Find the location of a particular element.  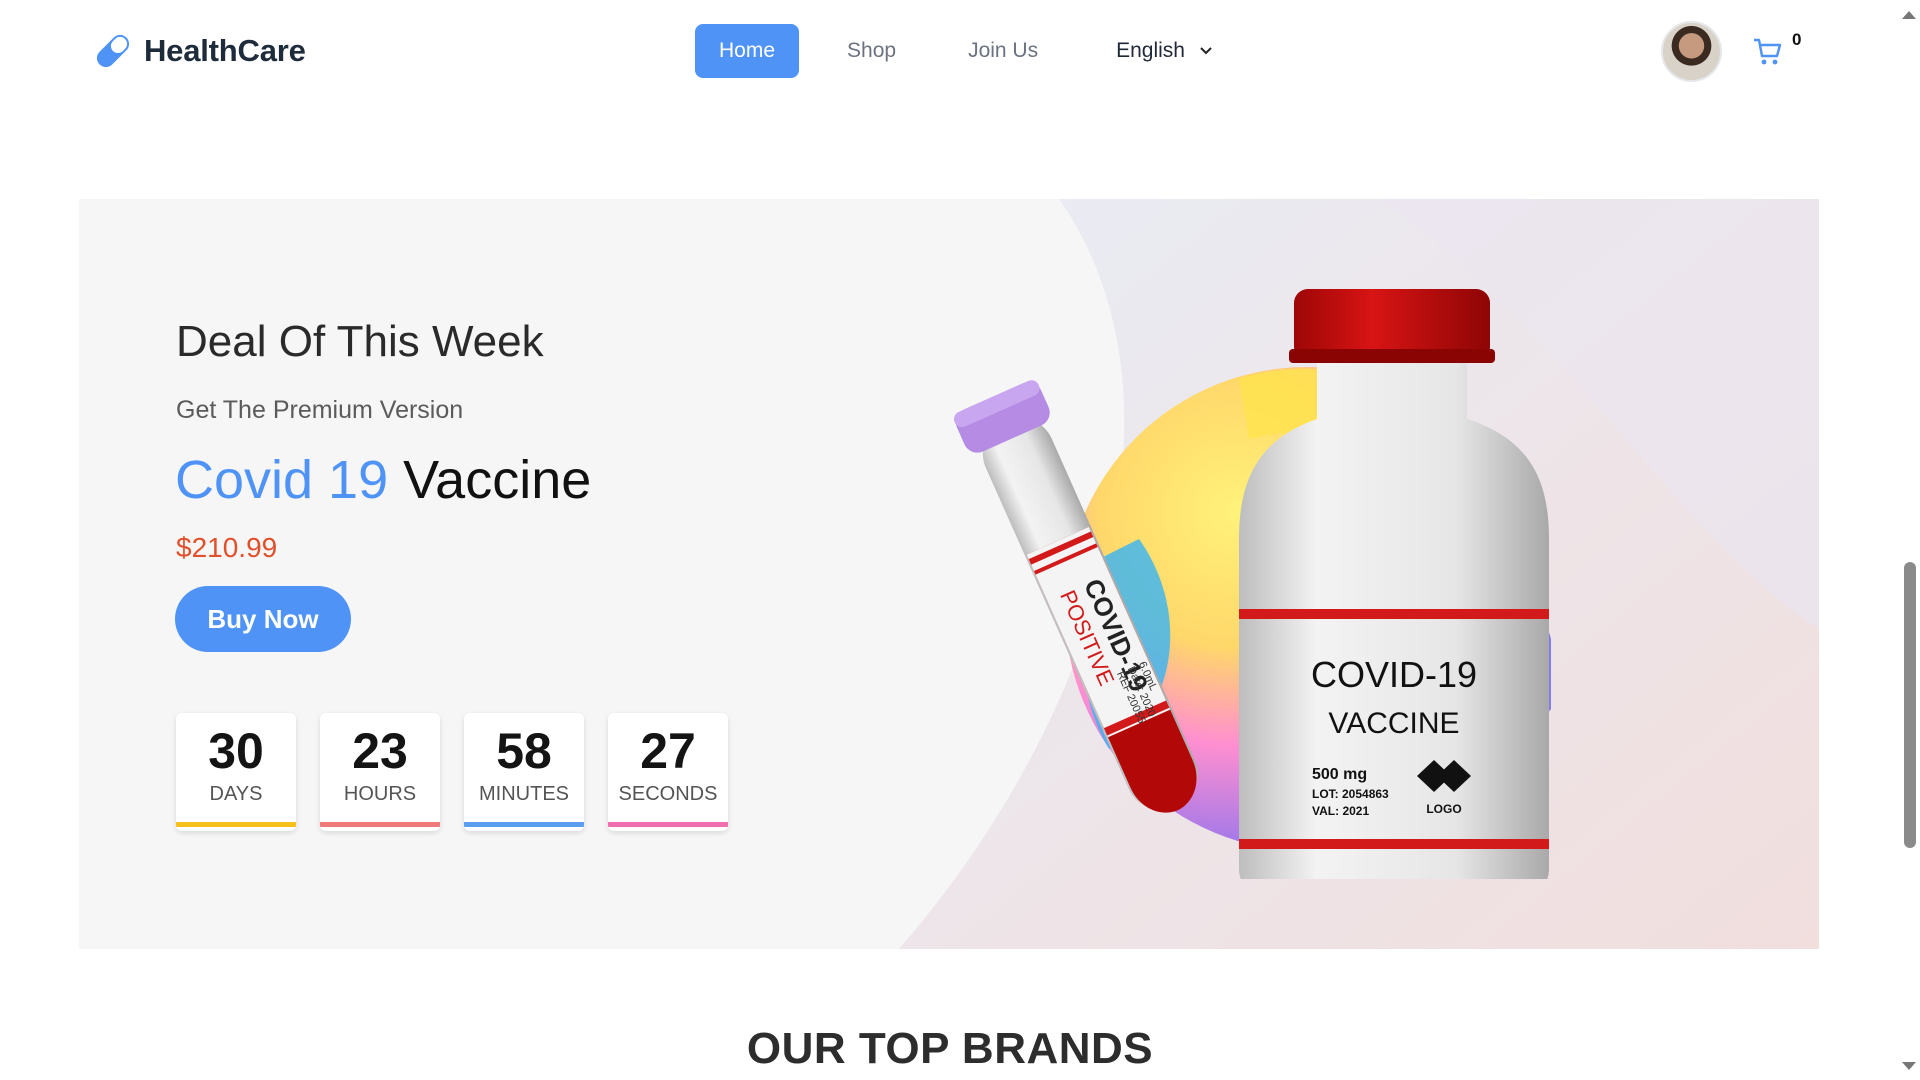

vial-title-line2: VACCINE is located at coordinates (1393, 723).